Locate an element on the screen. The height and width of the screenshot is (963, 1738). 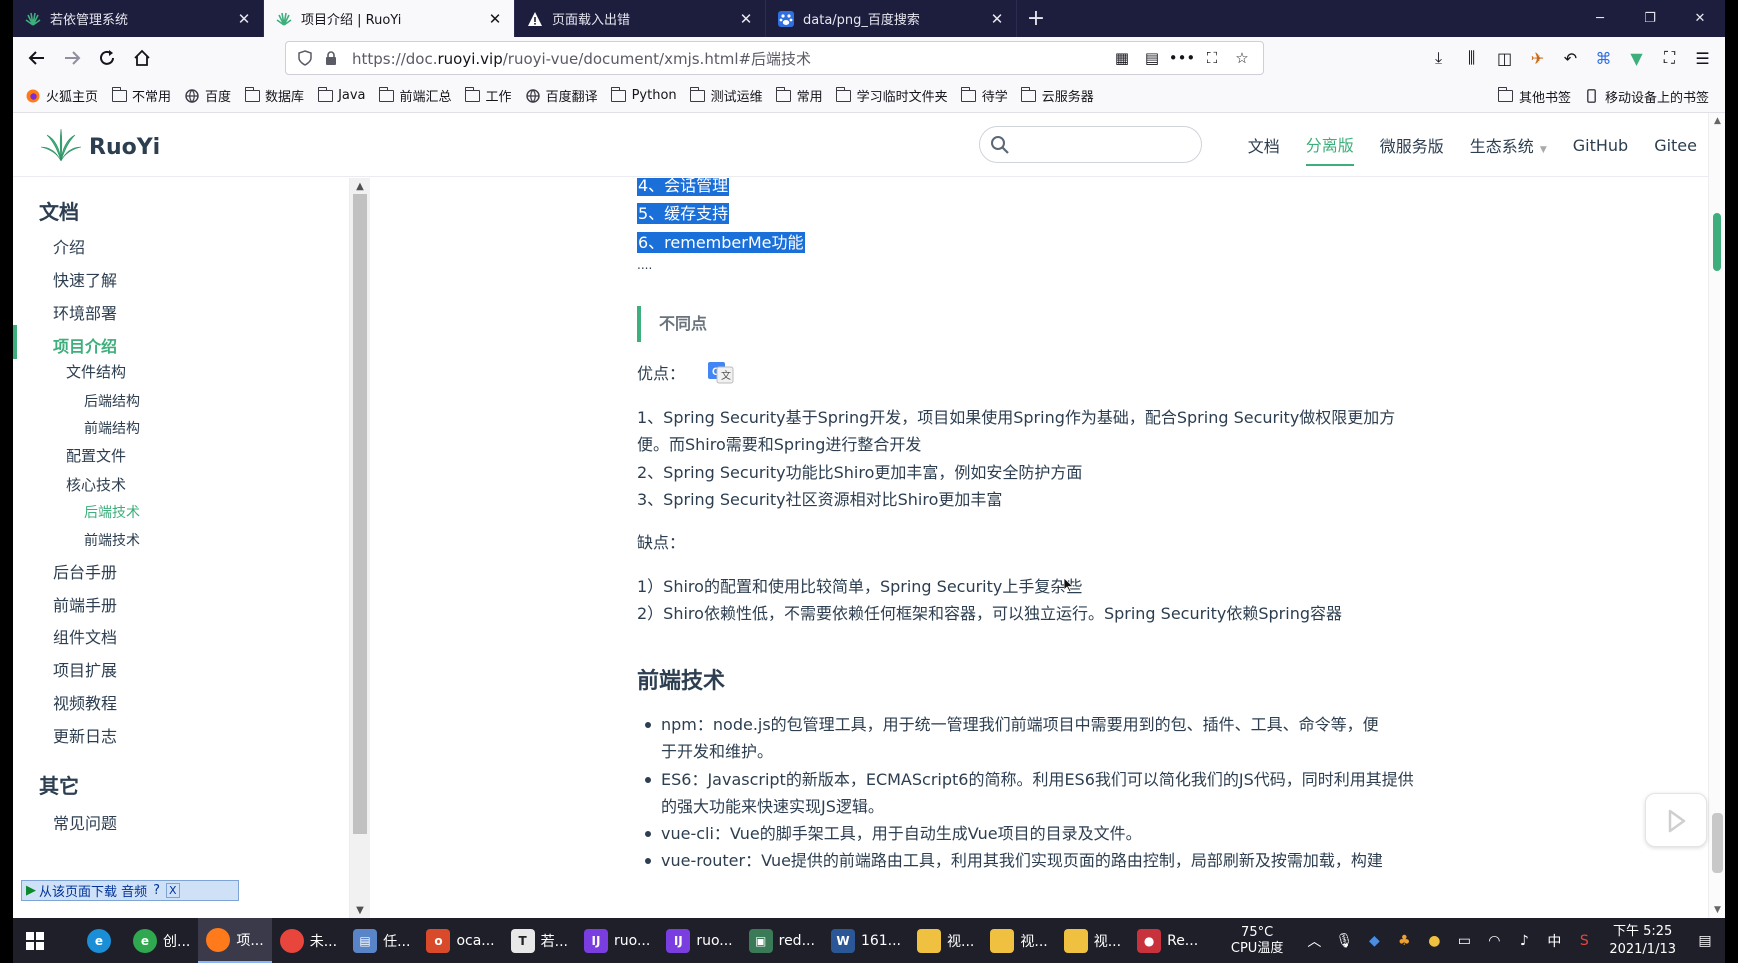
shield-icon is located at coordinates (305, 58).